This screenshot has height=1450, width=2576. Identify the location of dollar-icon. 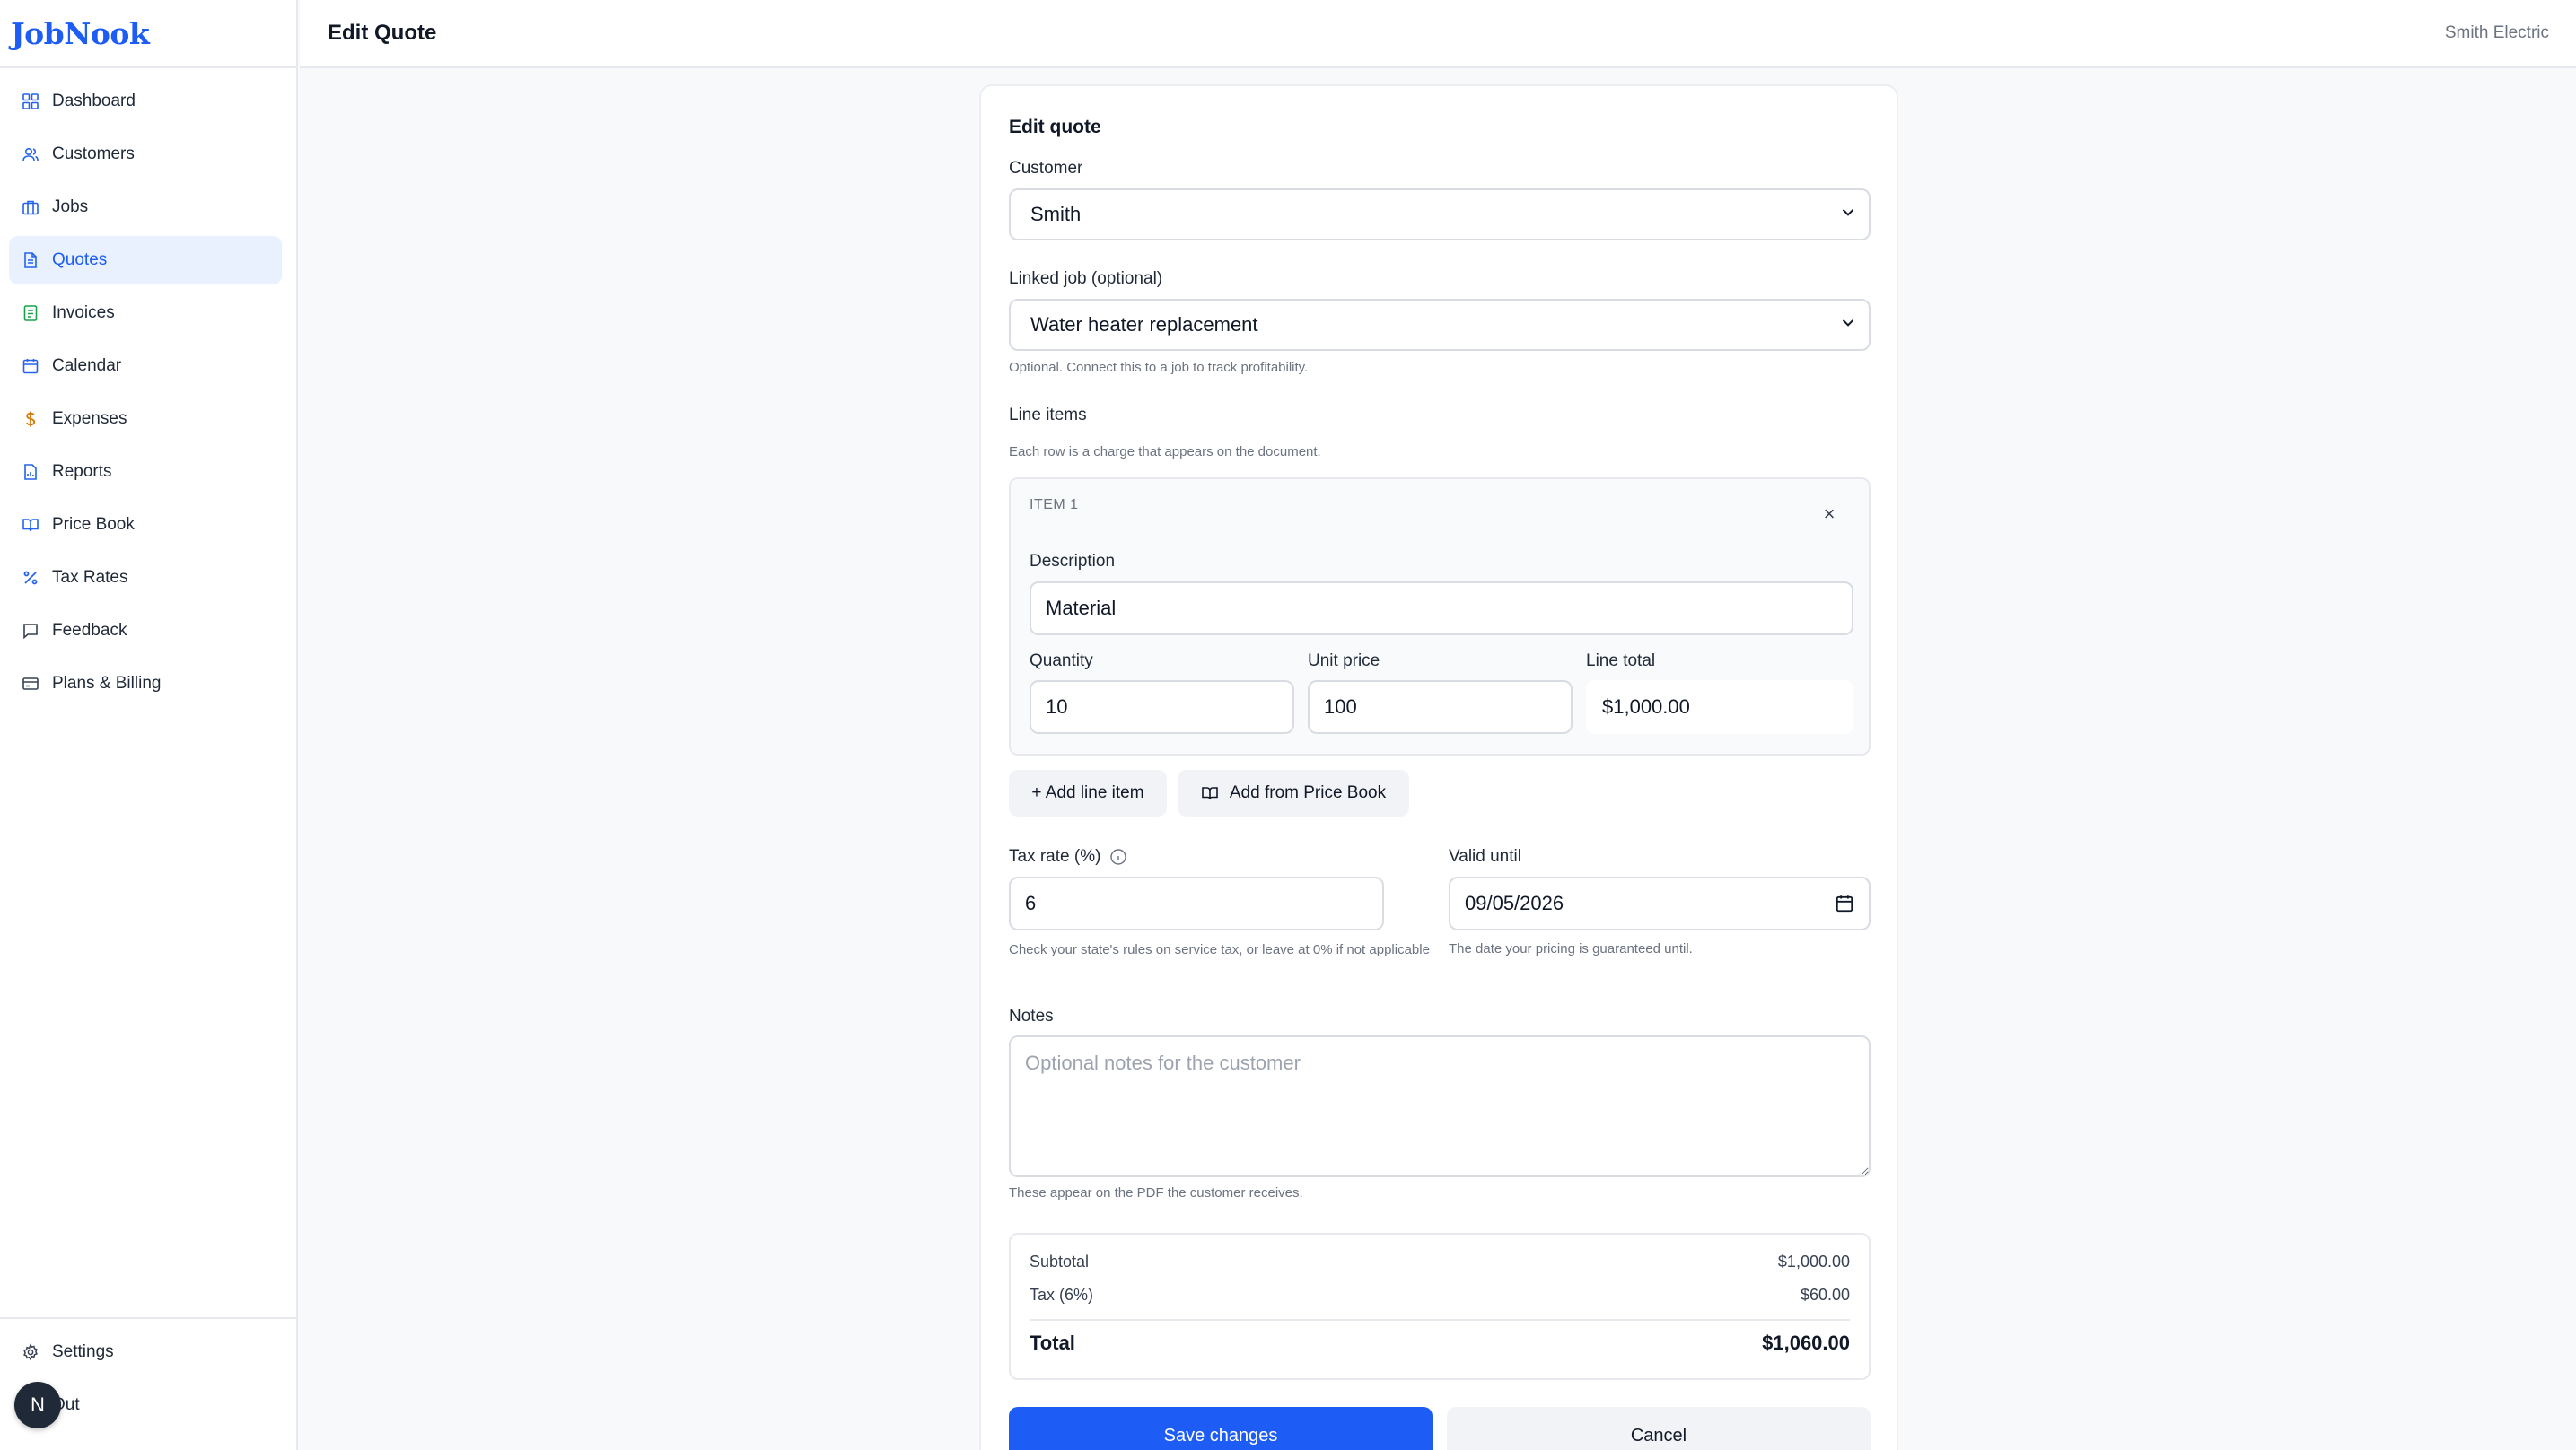
(30, 419).